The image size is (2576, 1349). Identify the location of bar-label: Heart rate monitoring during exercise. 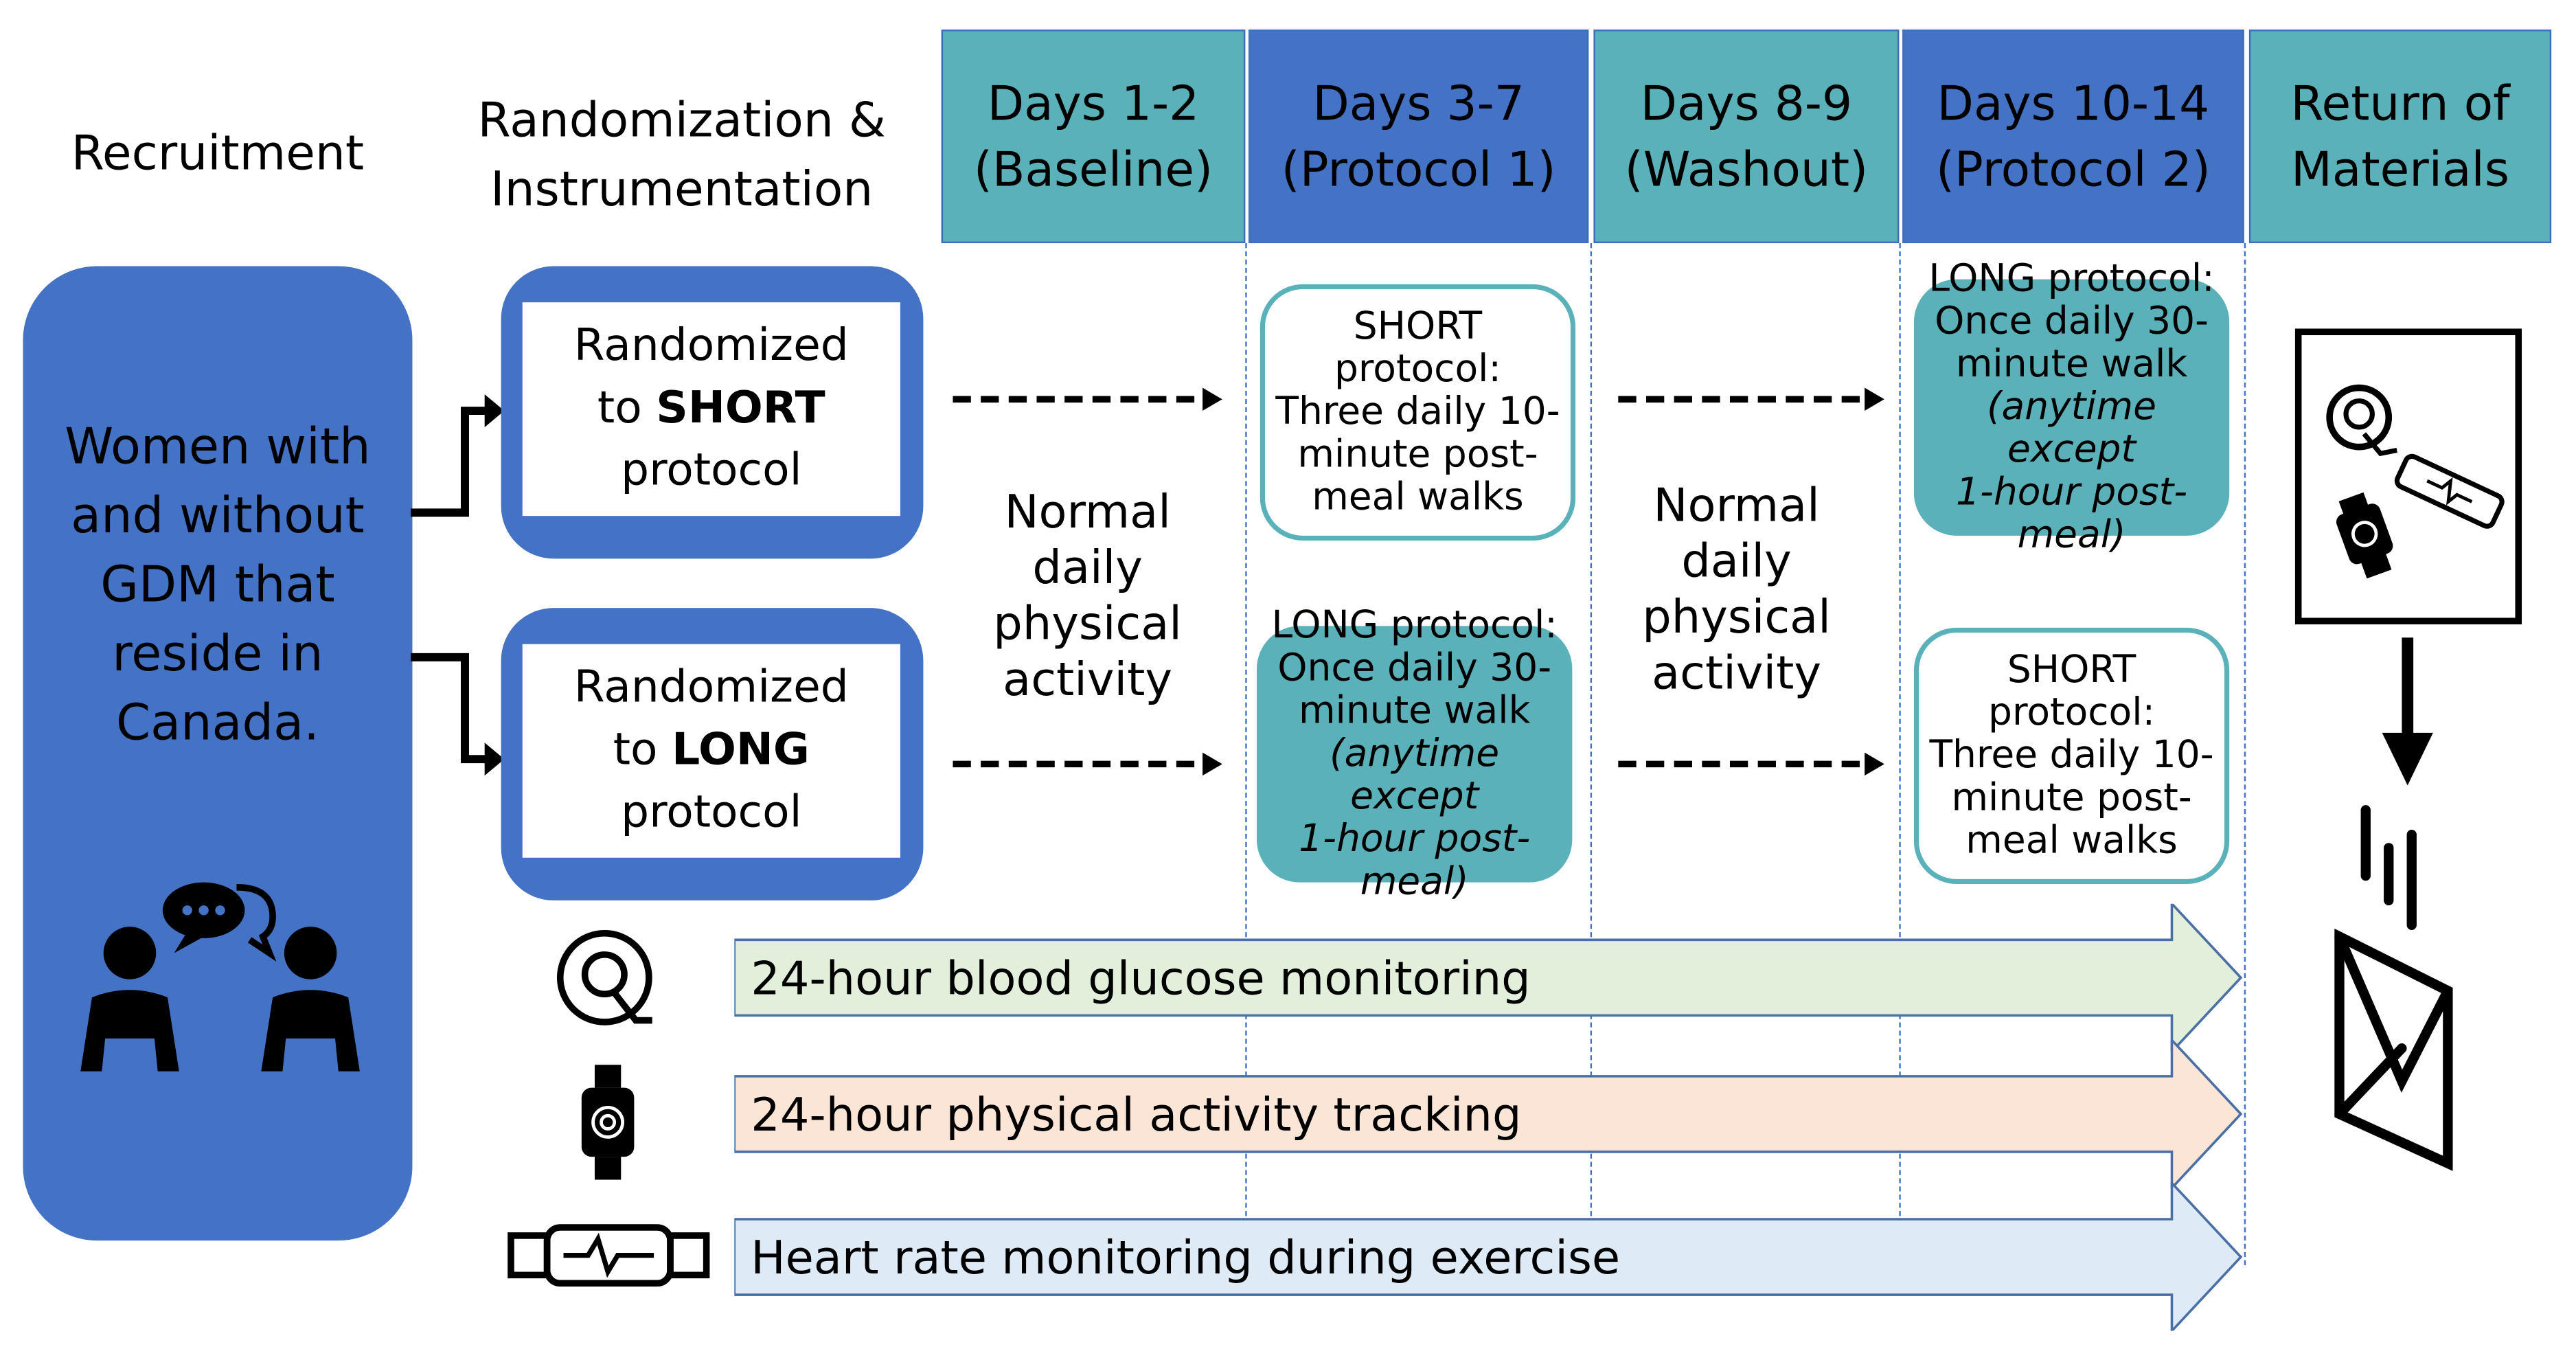
(1186, 1256).